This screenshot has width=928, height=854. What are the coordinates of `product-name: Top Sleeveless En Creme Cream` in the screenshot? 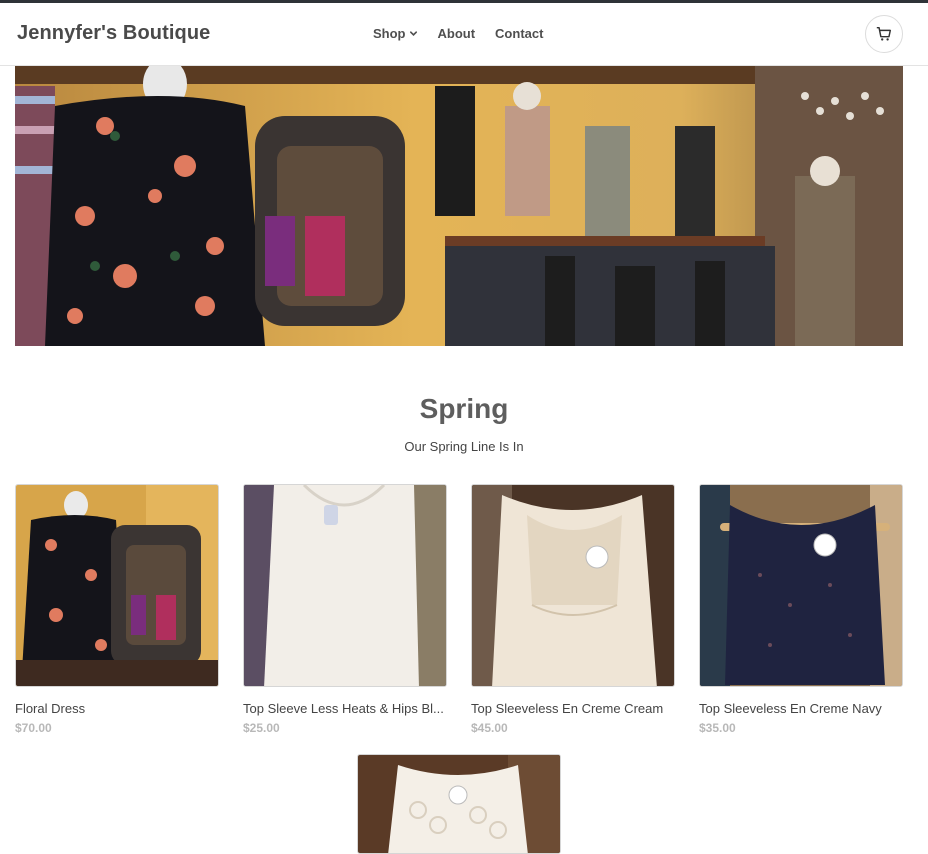 It's located at (573, 708).